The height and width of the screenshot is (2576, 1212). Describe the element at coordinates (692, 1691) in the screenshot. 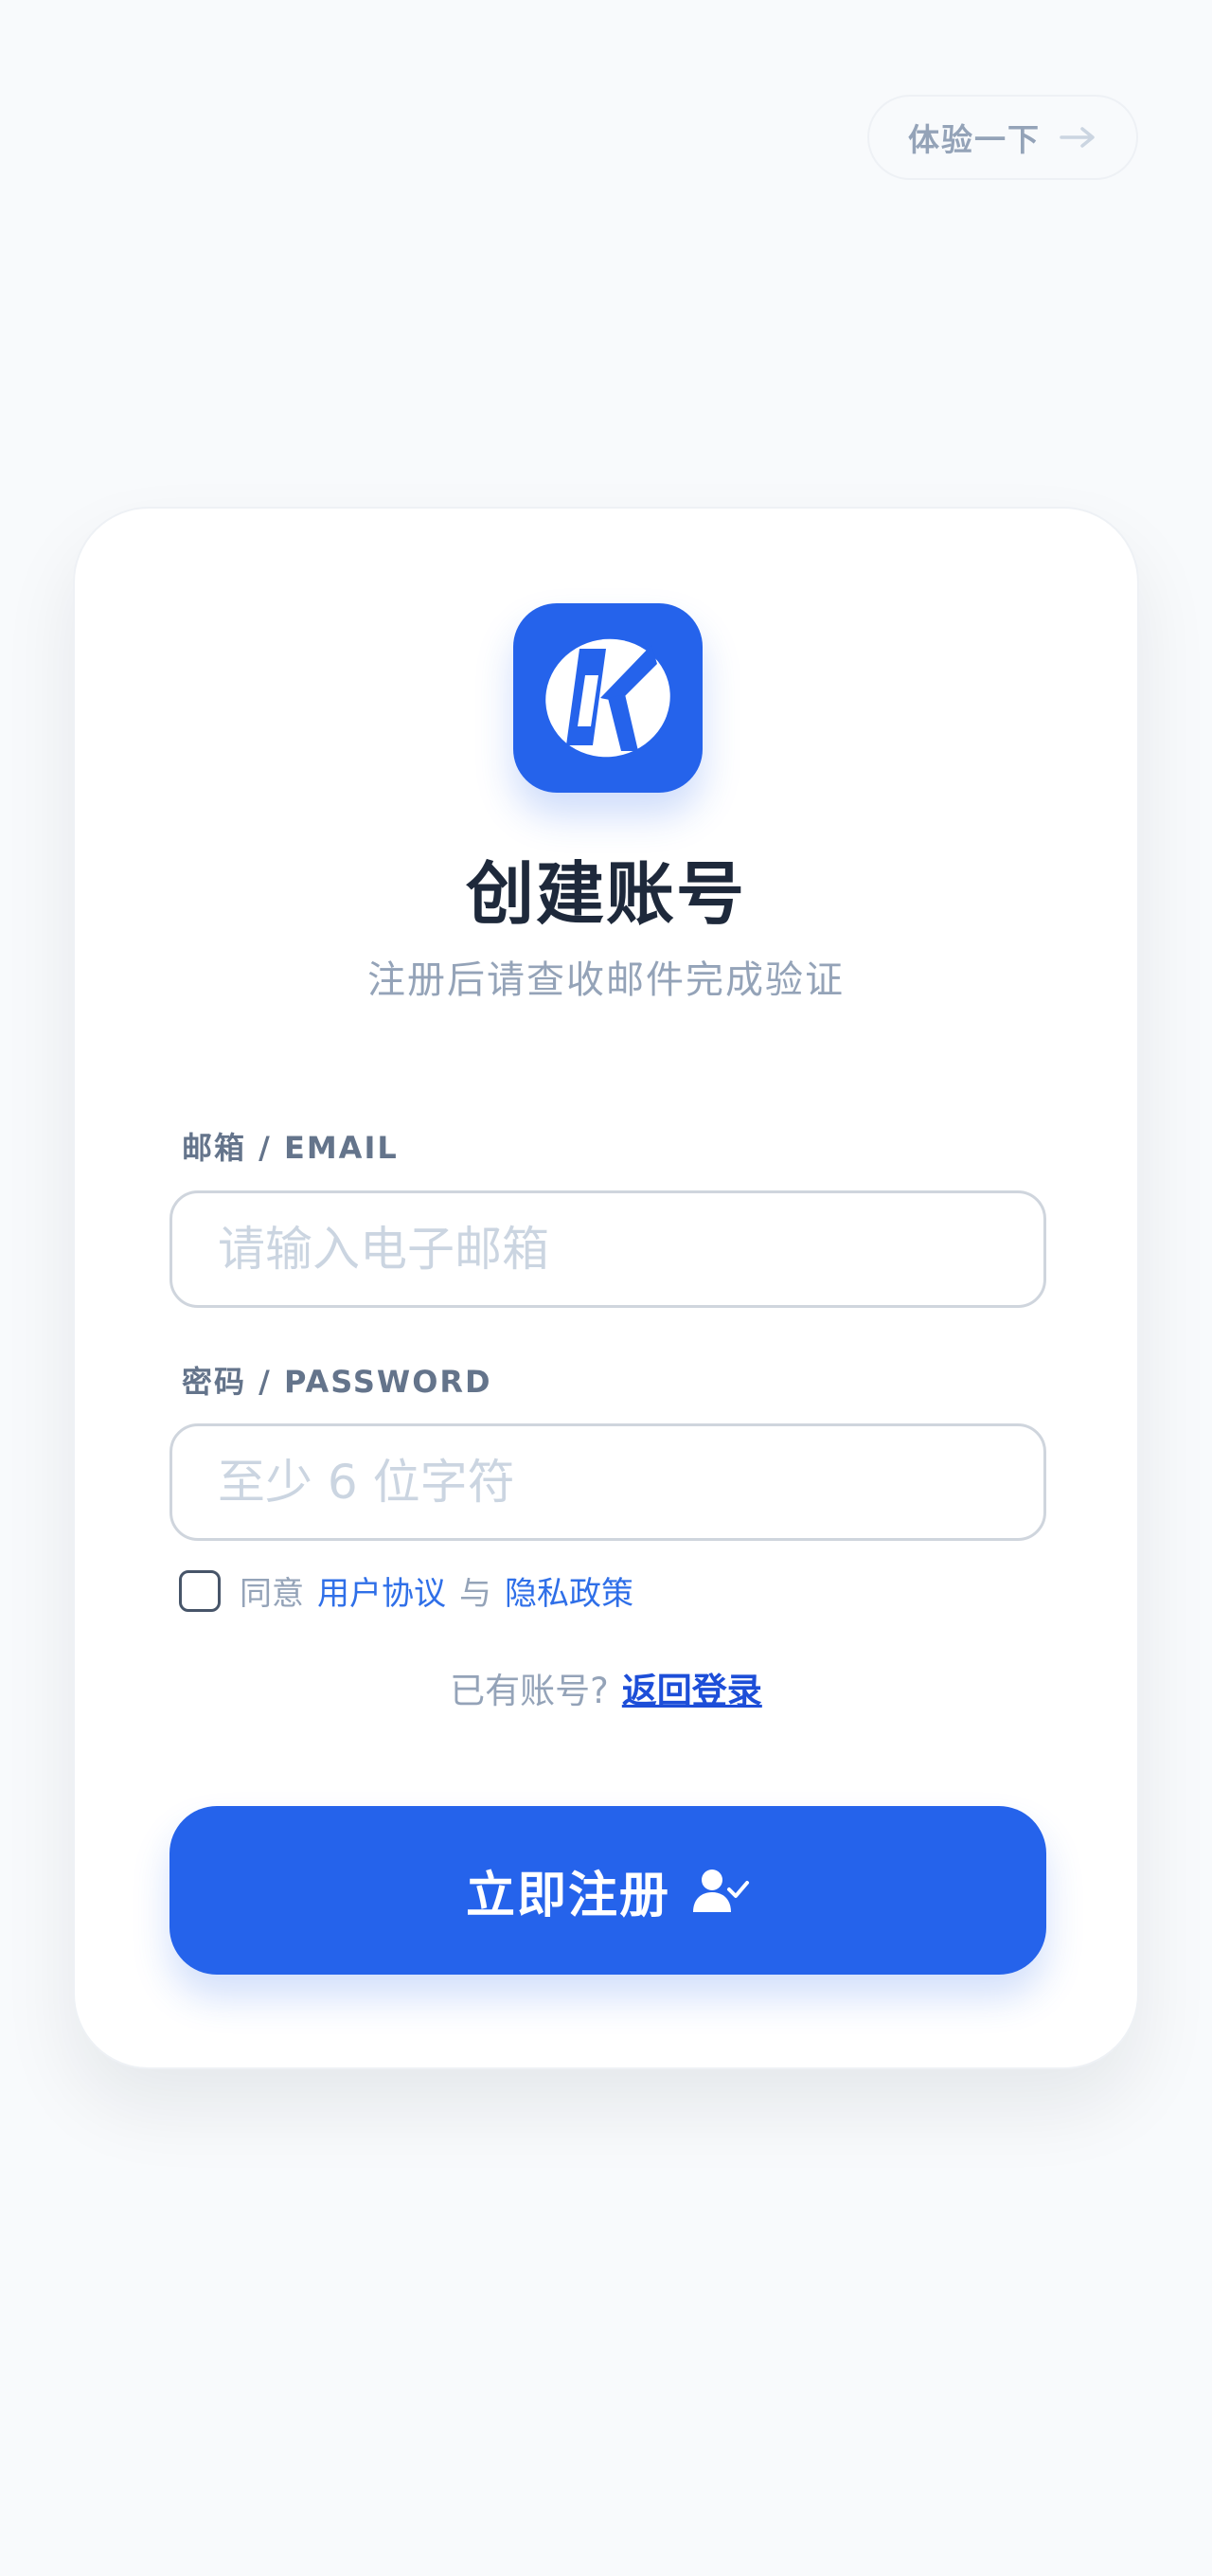

I see `back-to-login-link: 返回登录` at that location.